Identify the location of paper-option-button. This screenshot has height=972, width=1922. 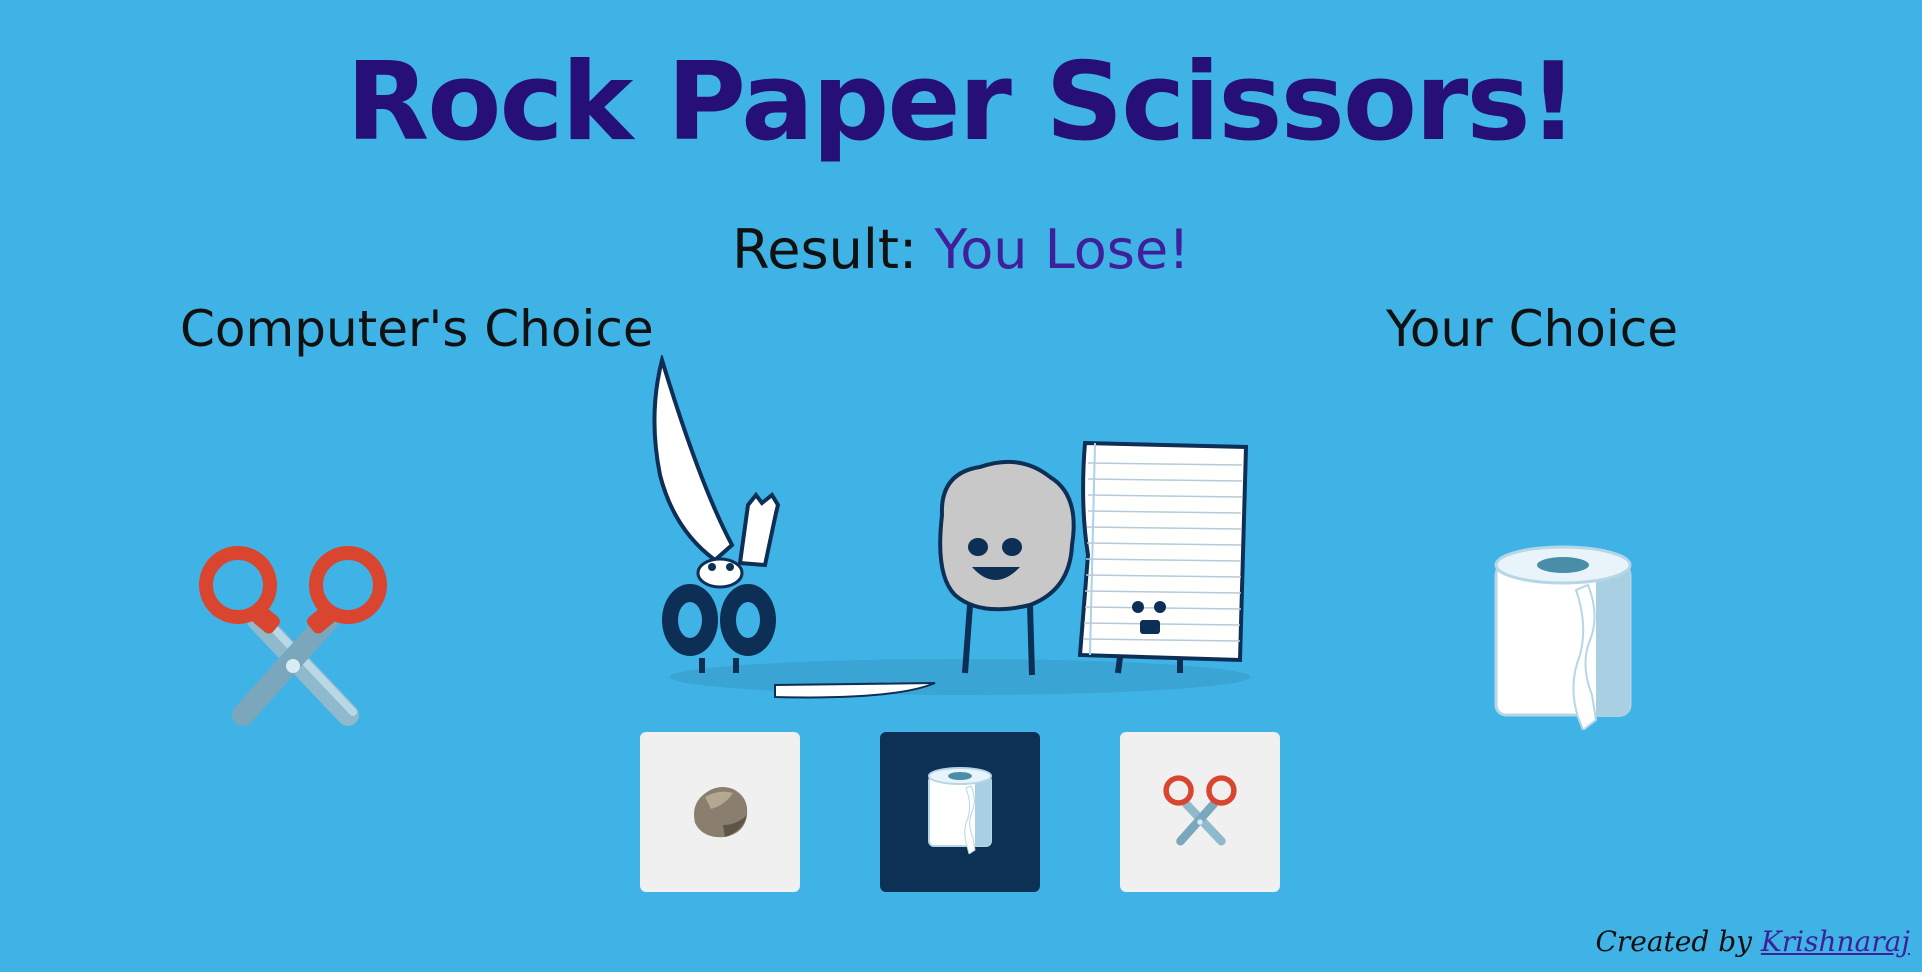
(960, 812).